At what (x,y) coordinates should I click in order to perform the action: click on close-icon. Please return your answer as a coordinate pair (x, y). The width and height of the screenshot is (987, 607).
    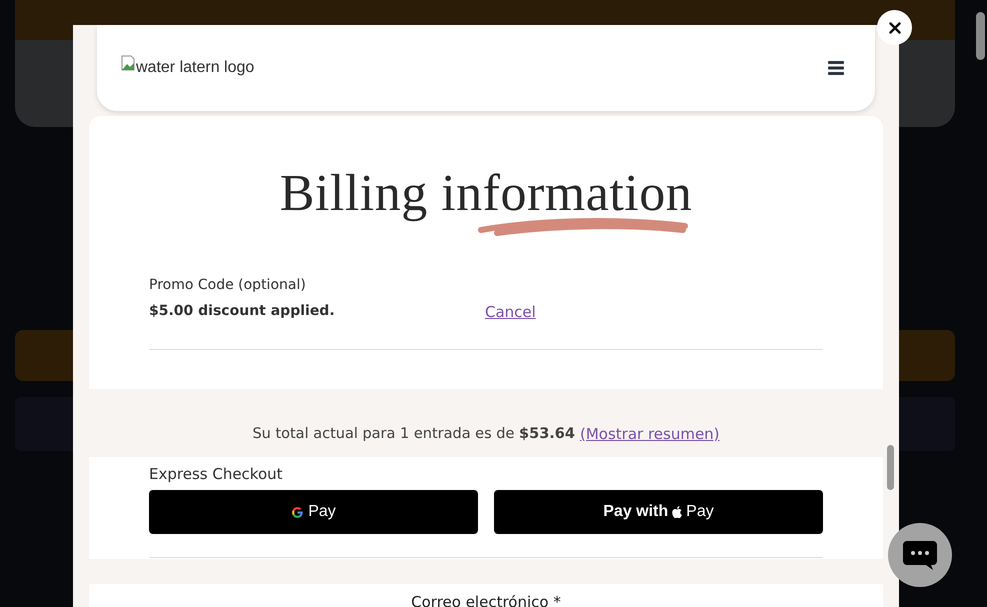
    Looking at the image, I should click on (894, 28).